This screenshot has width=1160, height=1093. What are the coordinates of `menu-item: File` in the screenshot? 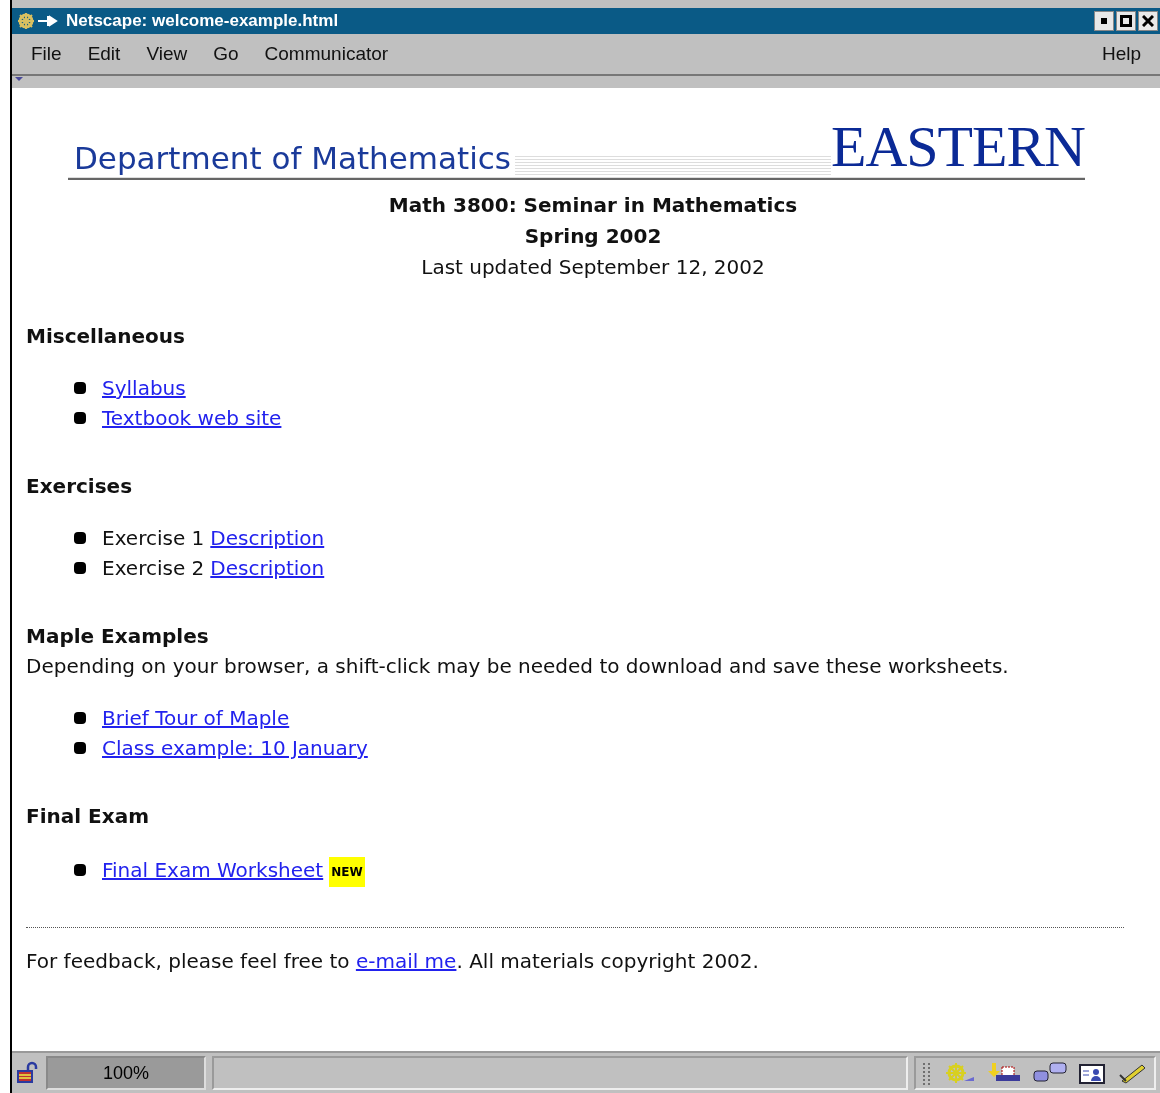 It's located at (46, 54).